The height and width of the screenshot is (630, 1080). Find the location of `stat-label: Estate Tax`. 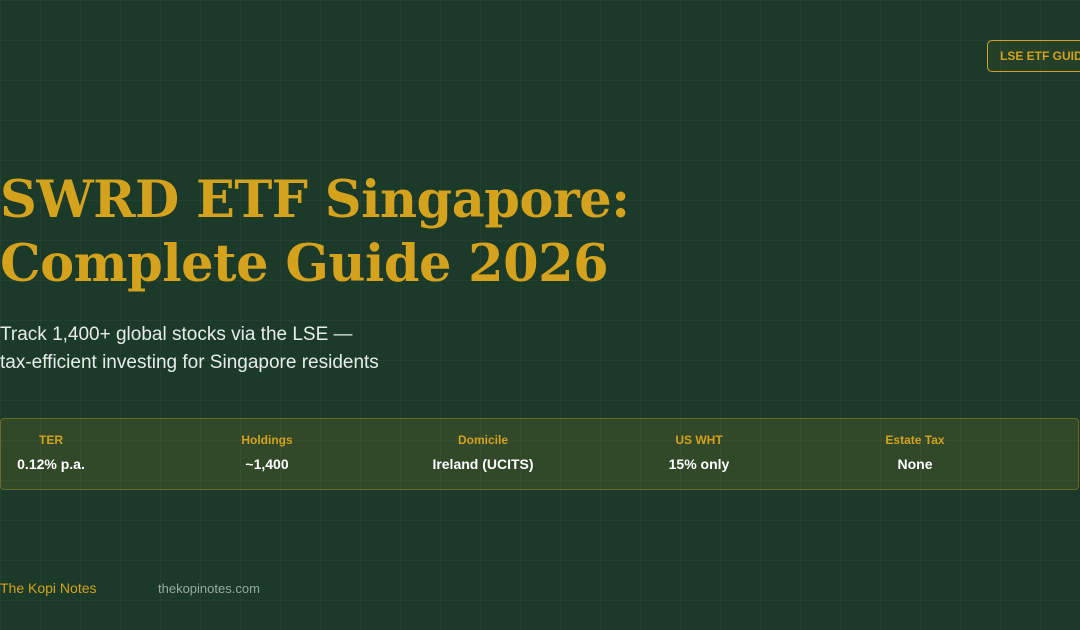

stat-label: Estate Tax is located at coordinates (915, 440).